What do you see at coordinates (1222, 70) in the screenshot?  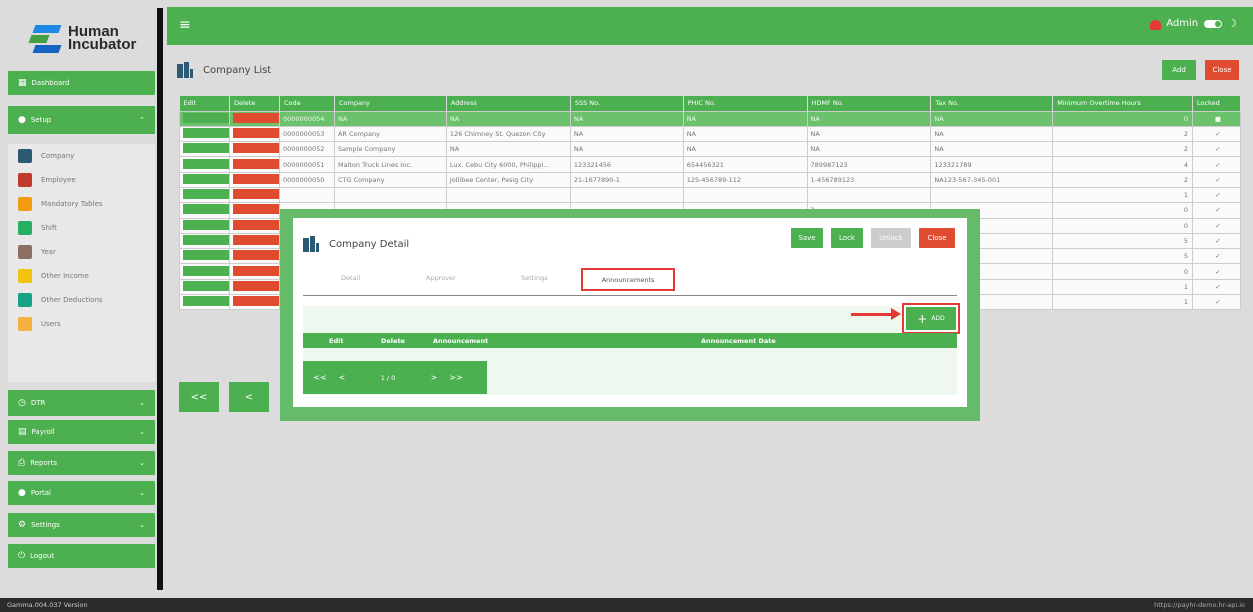 I see `close-button: Close` at bounding box center [1222, 70].